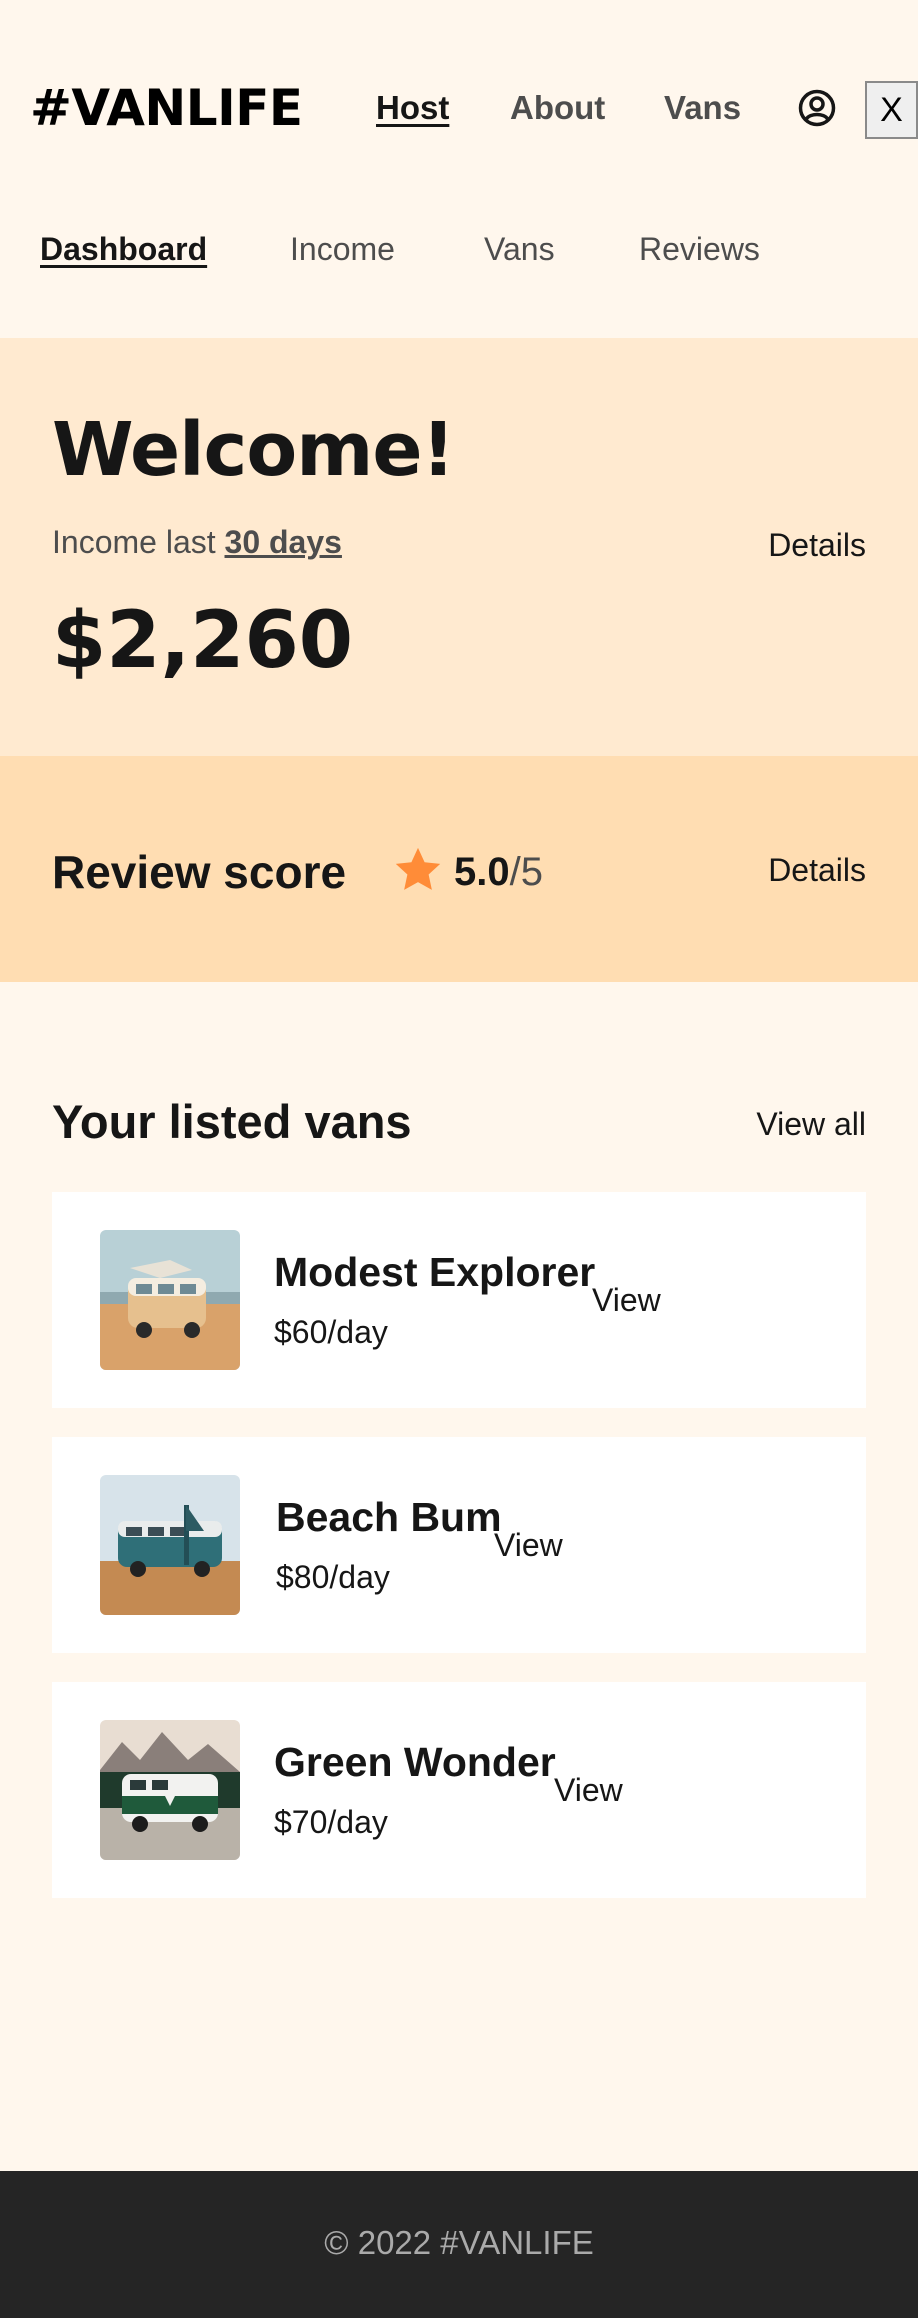 The width and height of the screenshot is (918, 2318). I want to click on review-details-link: Details, so click(817, 870).